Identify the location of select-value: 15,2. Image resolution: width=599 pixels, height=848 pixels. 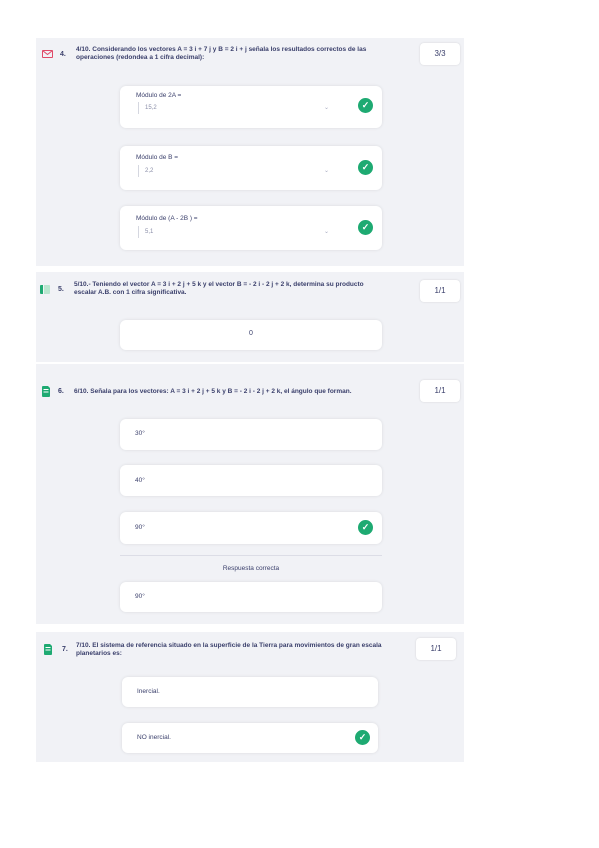
(151, 108).